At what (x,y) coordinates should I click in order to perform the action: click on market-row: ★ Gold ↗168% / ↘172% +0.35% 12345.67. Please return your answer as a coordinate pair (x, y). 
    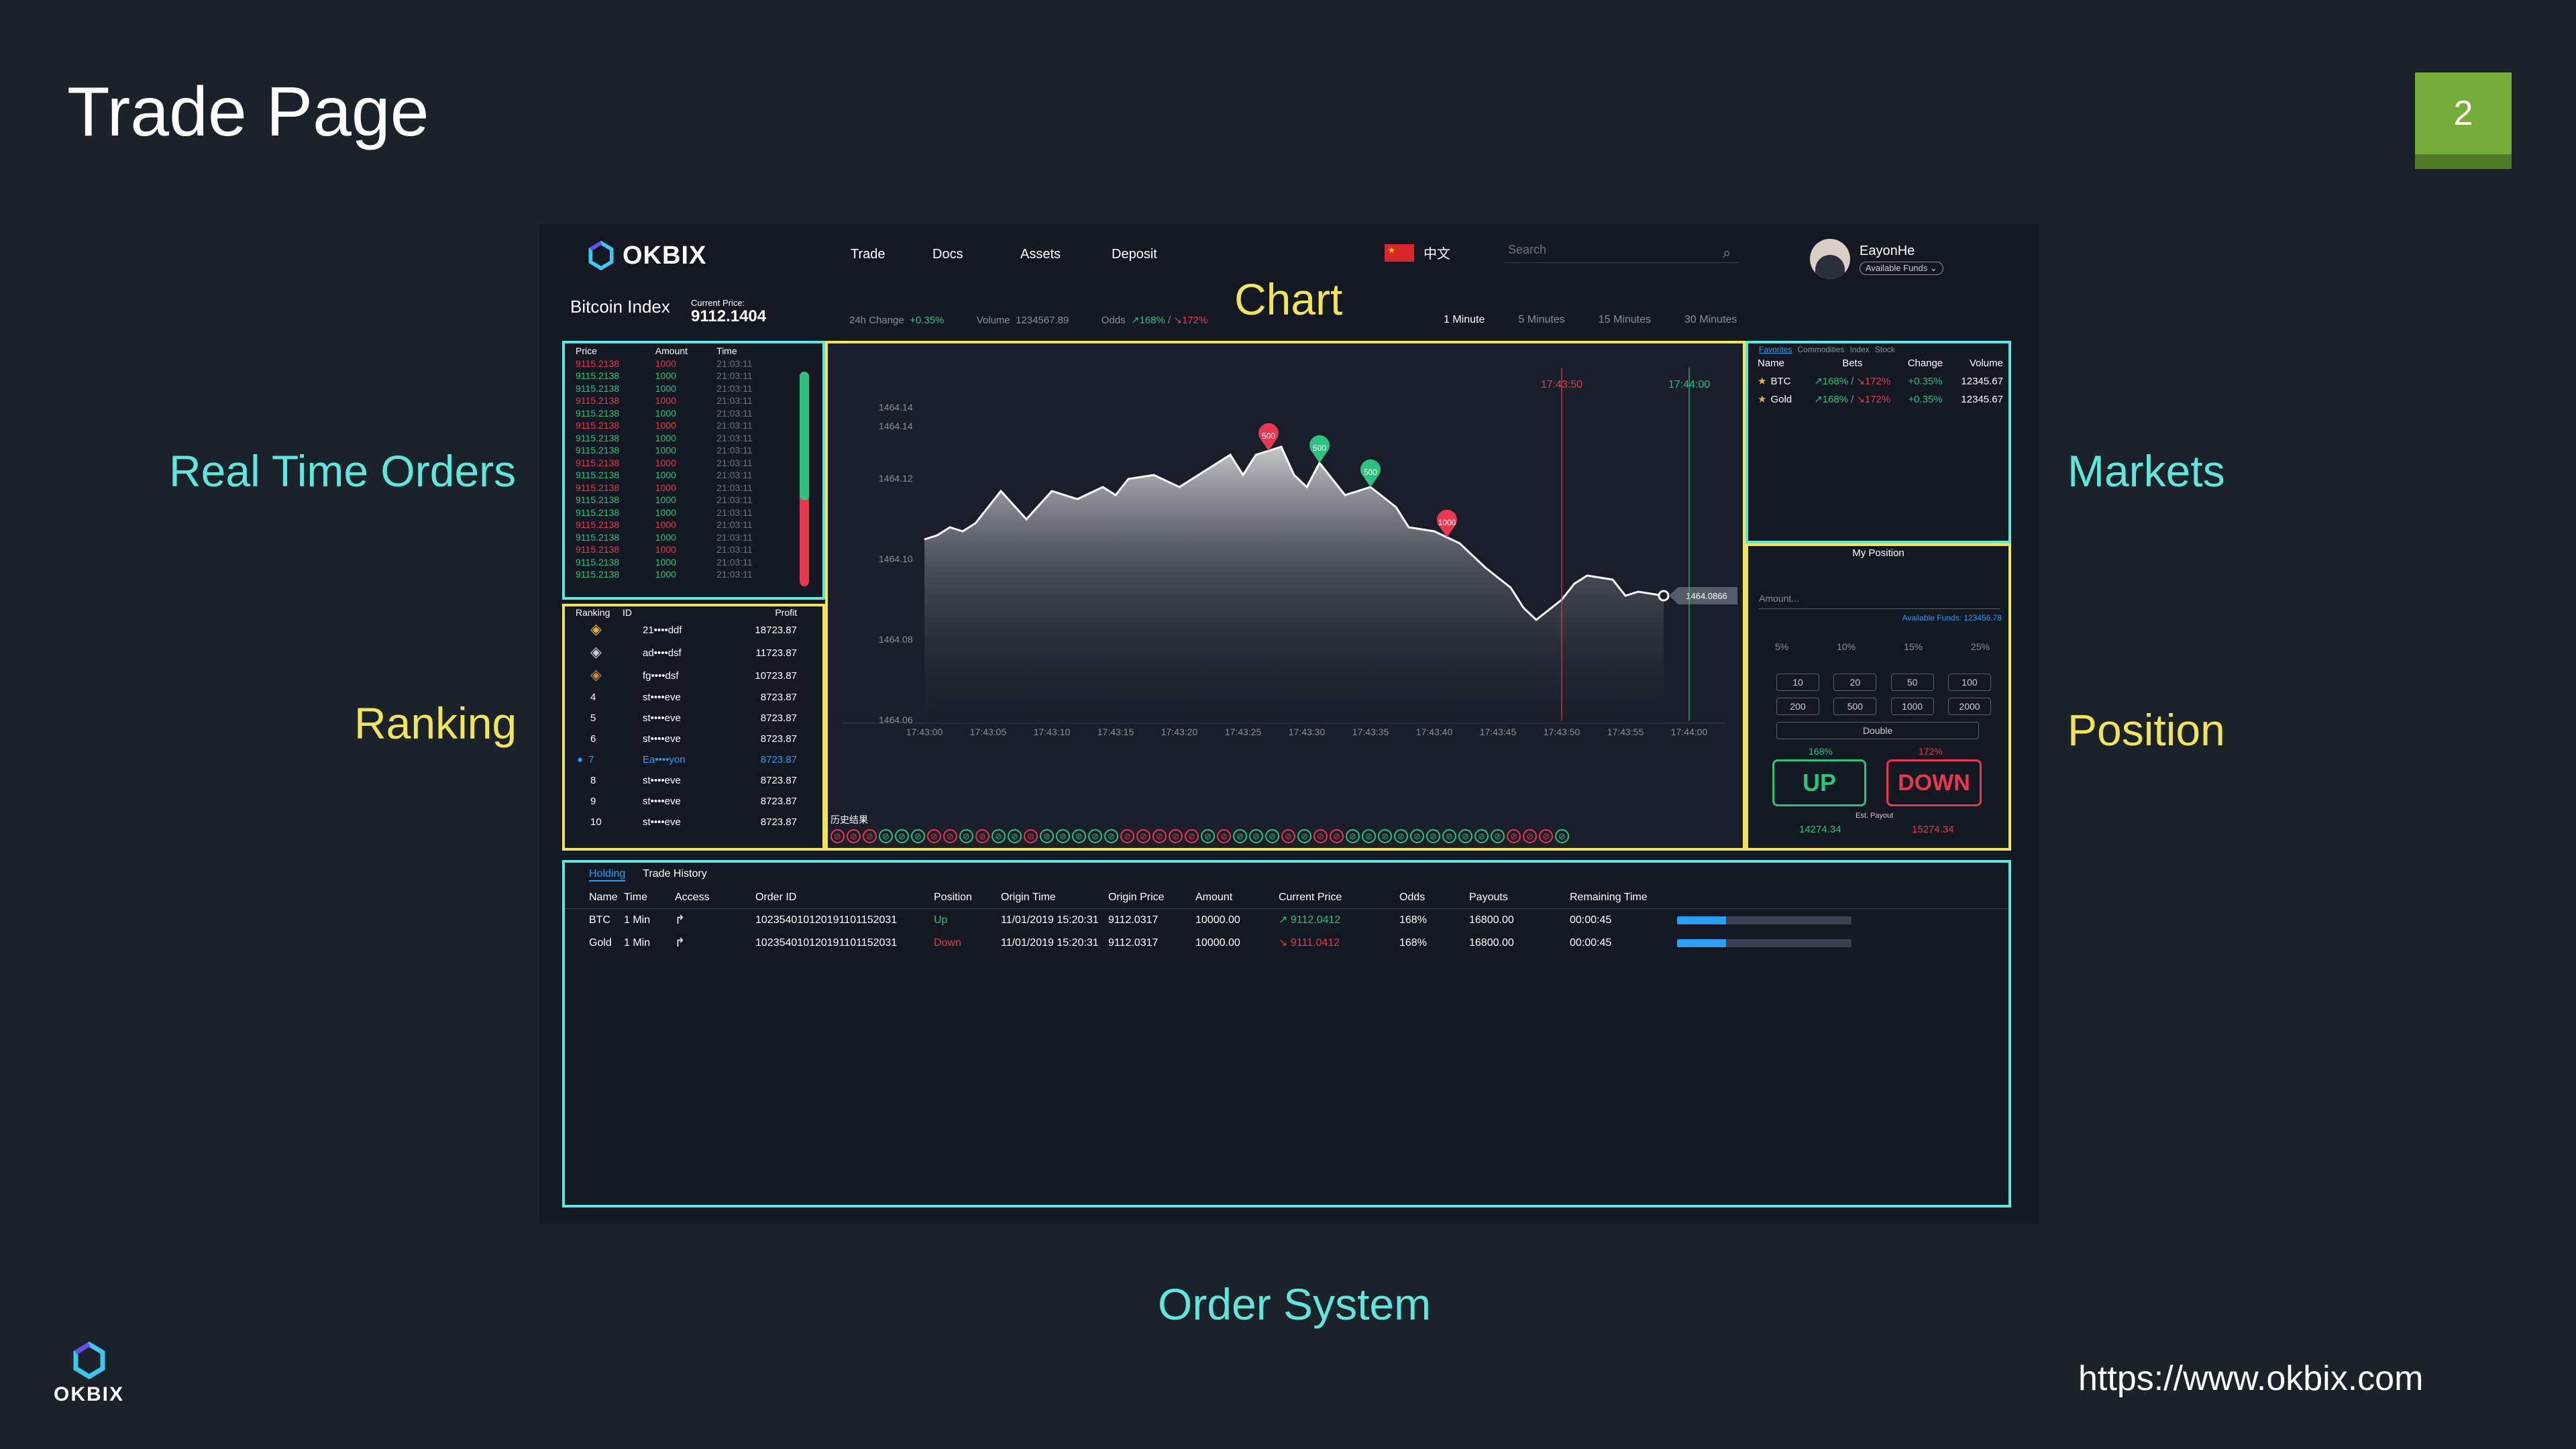
    Looking at the image, I should click on (1880, 399).